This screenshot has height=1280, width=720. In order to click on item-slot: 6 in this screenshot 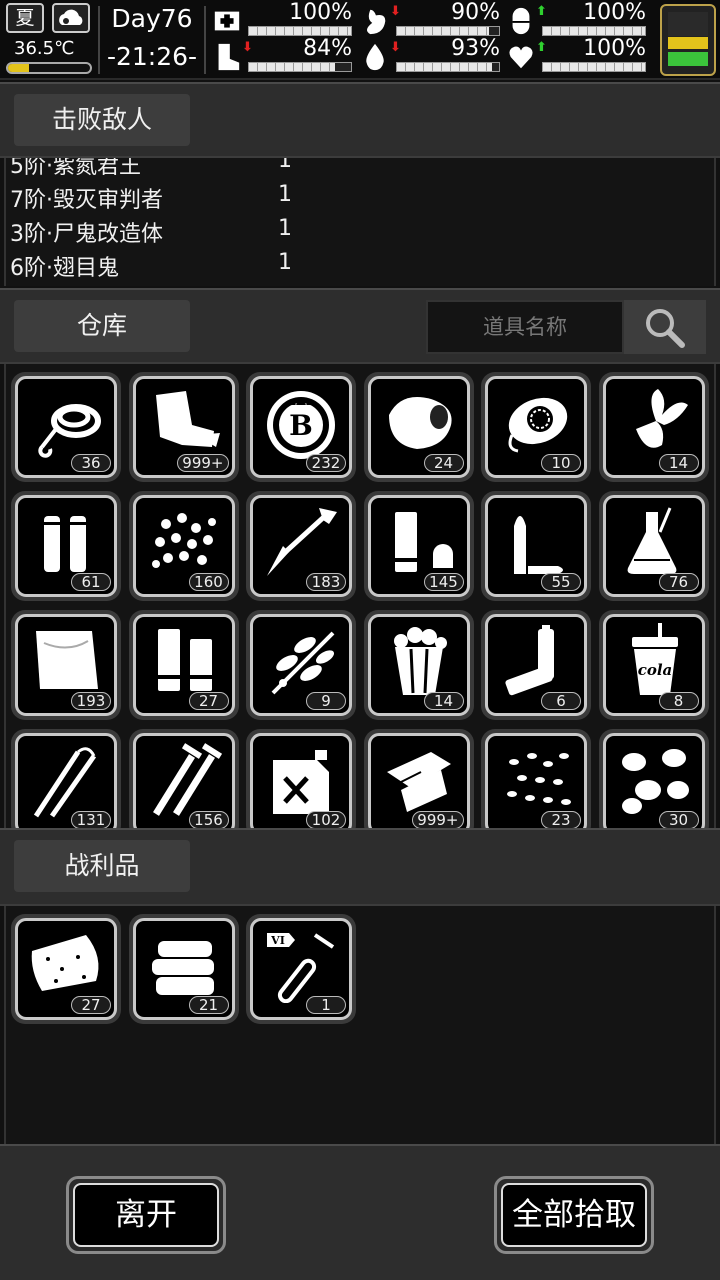, I will do `click(536, 665)`.